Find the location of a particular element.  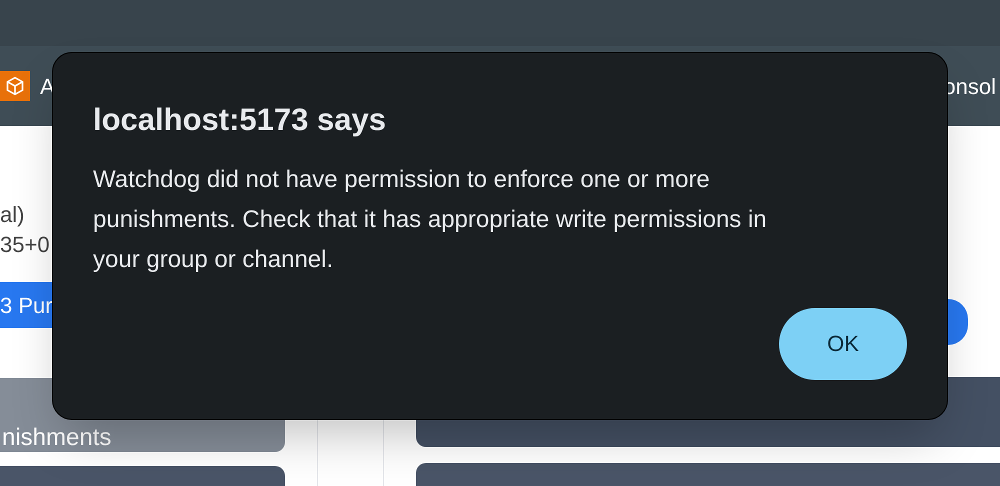

cube-icon is located at coordinates (15, 86).